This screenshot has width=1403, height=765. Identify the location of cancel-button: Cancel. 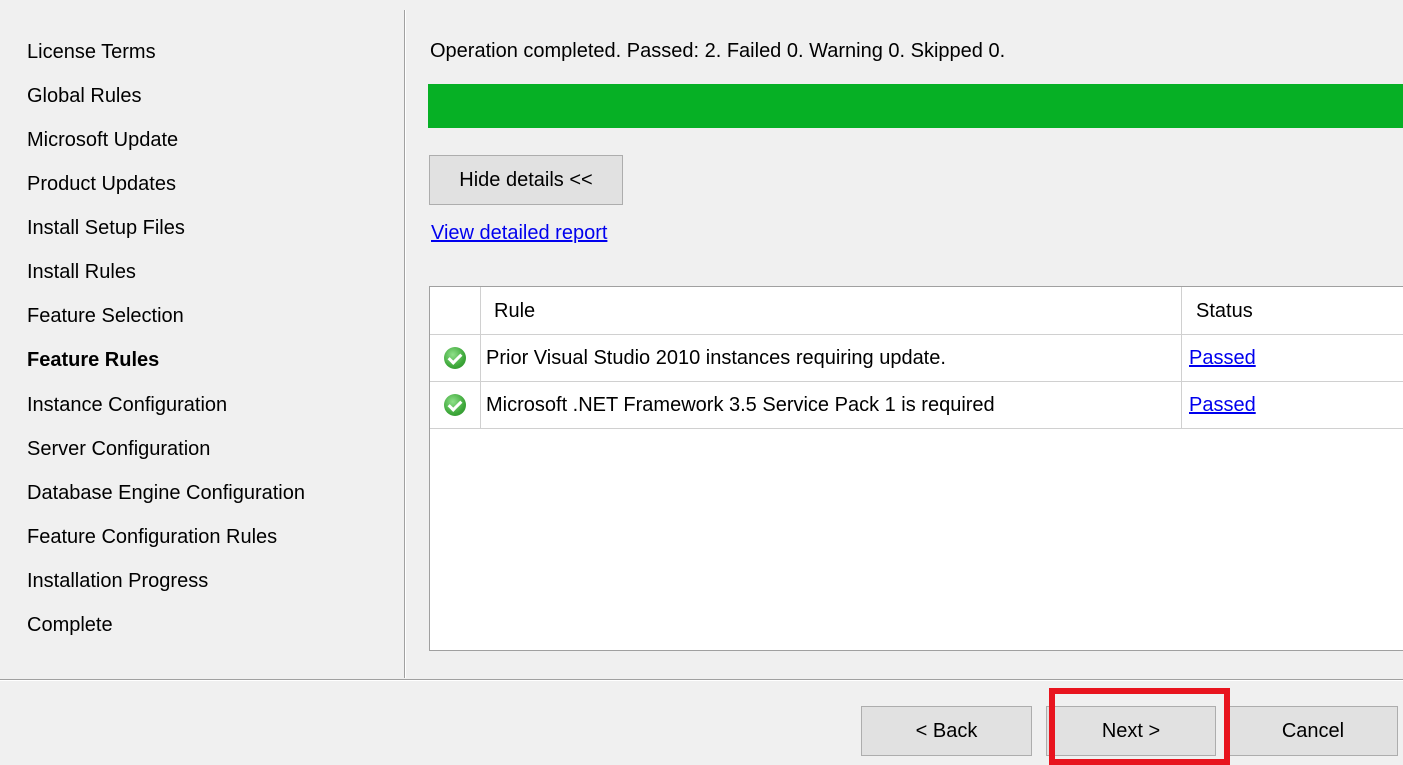
(1313, 731).